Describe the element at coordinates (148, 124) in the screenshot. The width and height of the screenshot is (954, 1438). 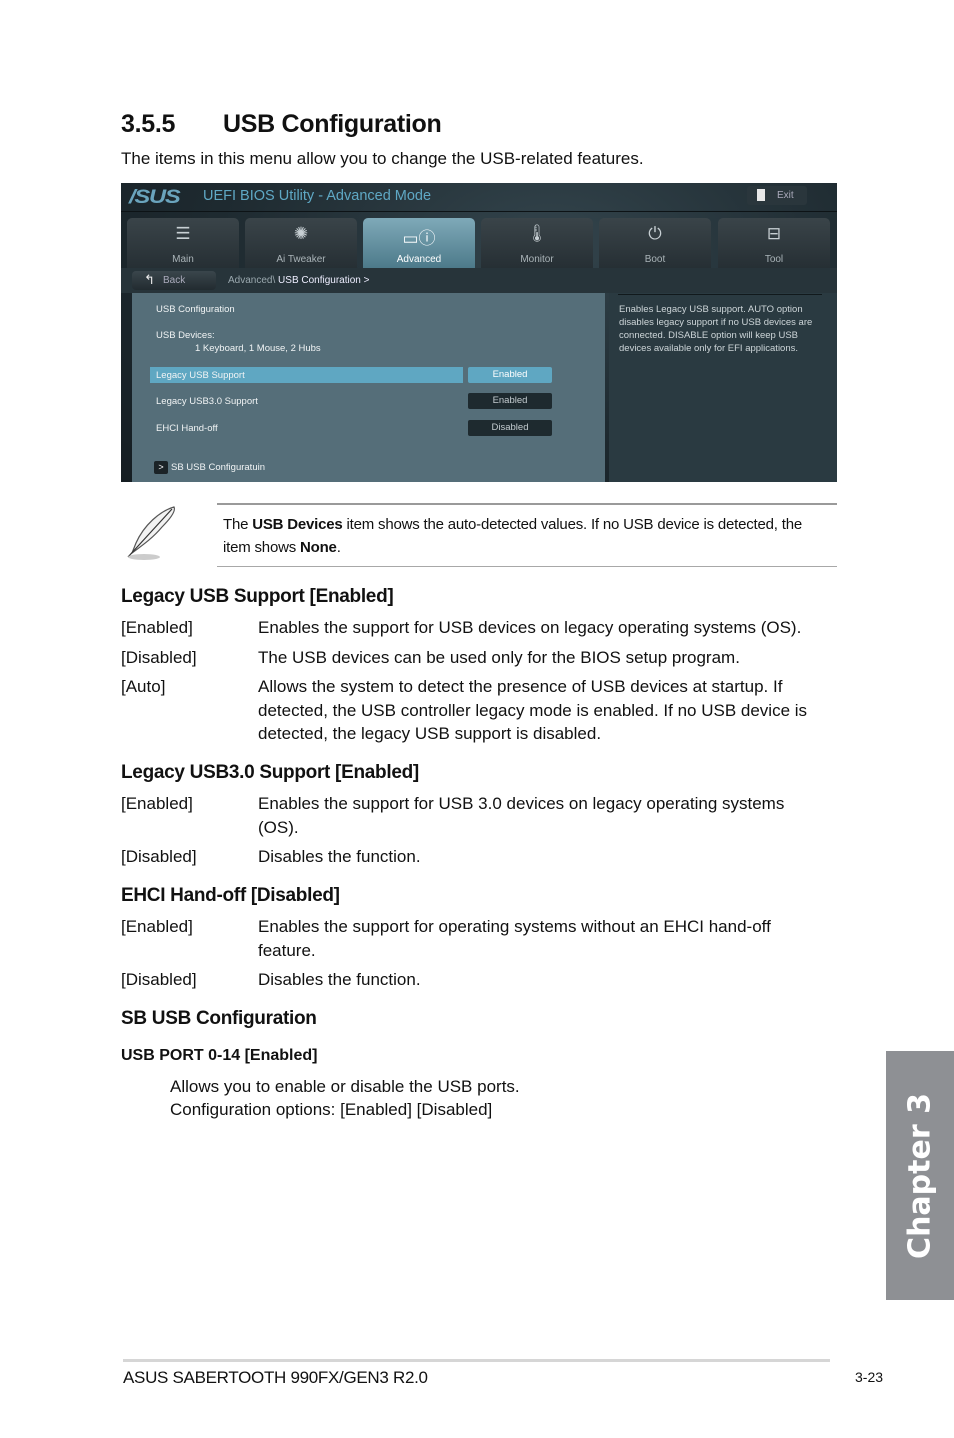
I see `section-number: 3.5.5` at that location.